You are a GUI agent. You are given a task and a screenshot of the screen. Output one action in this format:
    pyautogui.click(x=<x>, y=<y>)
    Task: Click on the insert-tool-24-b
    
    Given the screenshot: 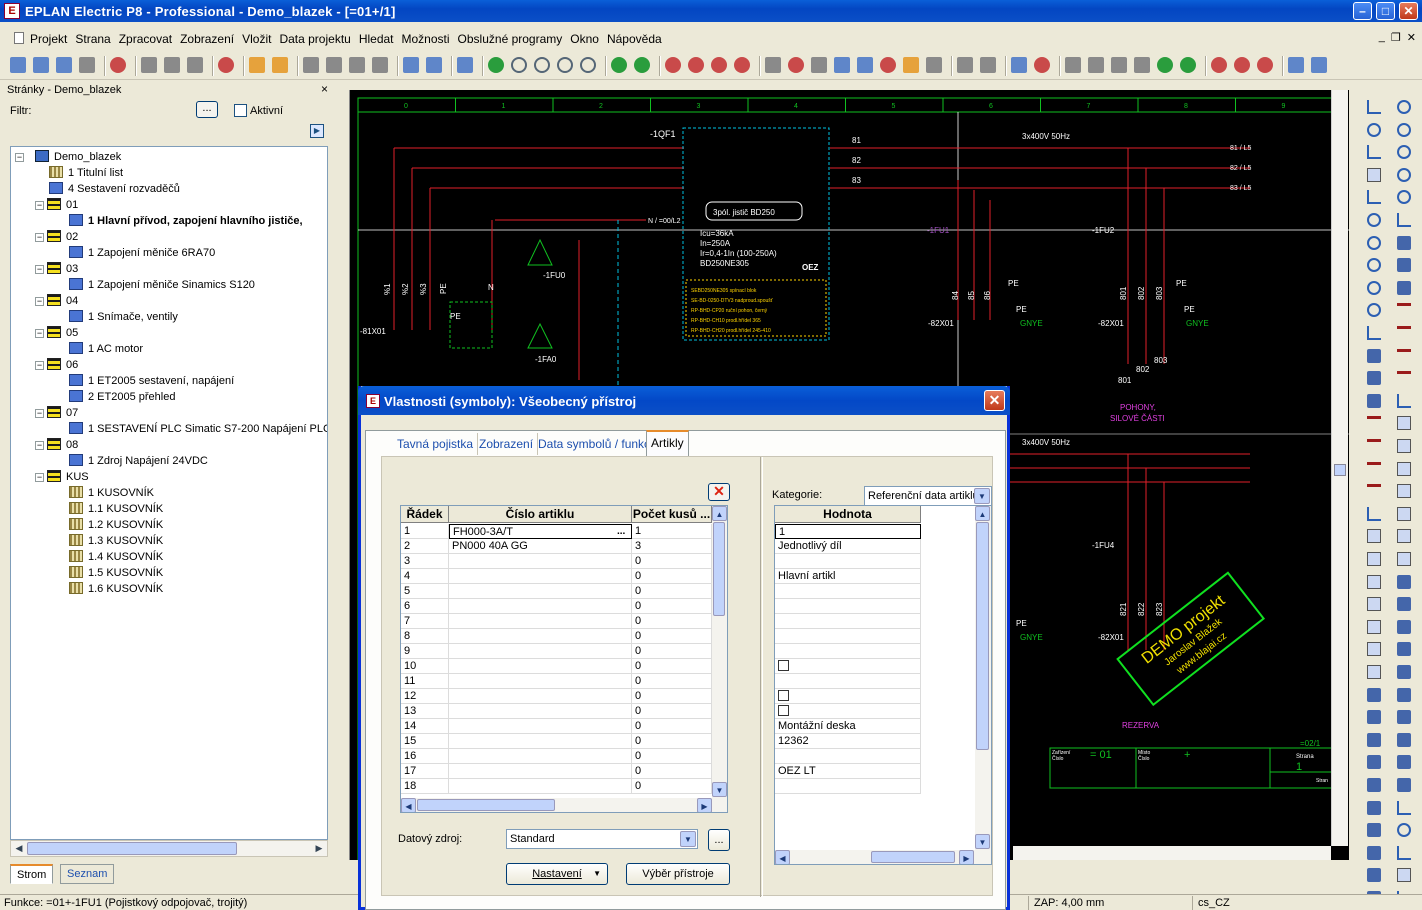 What is the action you would take?
    pyautogui.click(x=1404, y=649)
    